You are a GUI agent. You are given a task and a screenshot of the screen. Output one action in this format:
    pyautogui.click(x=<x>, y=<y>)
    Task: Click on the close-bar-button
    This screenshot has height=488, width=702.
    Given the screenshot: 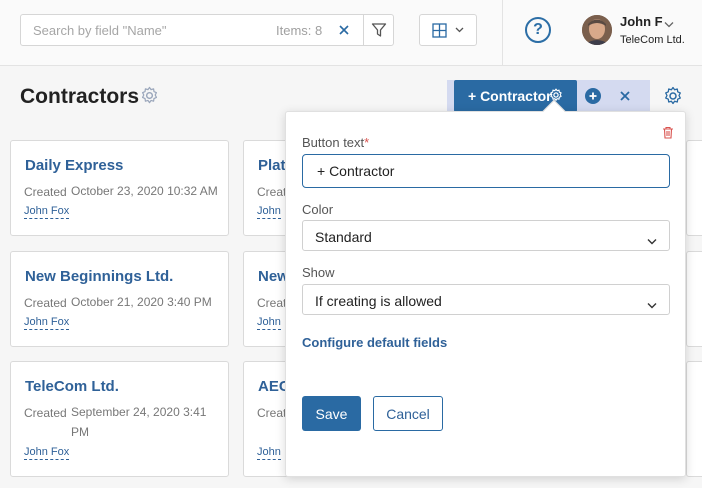 What is the action you would take?
    pyautogui.click(x=625, y=98)
    